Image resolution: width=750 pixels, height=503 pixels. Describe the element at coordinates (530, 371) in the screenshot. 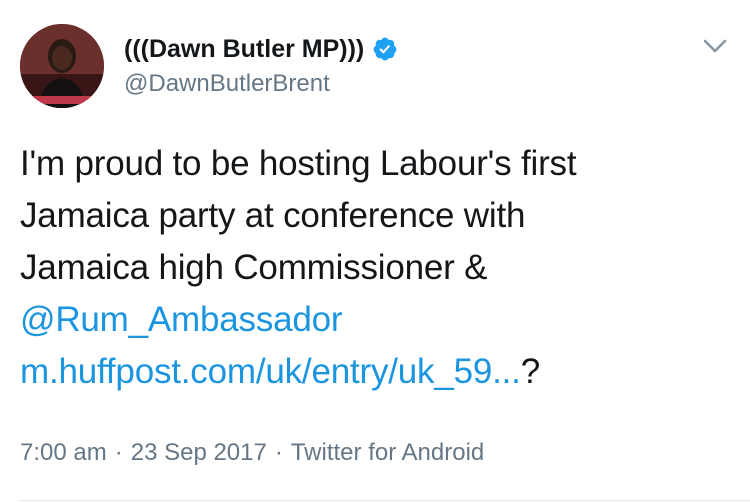

I see `tweet-text-suffix: ?` at that location.